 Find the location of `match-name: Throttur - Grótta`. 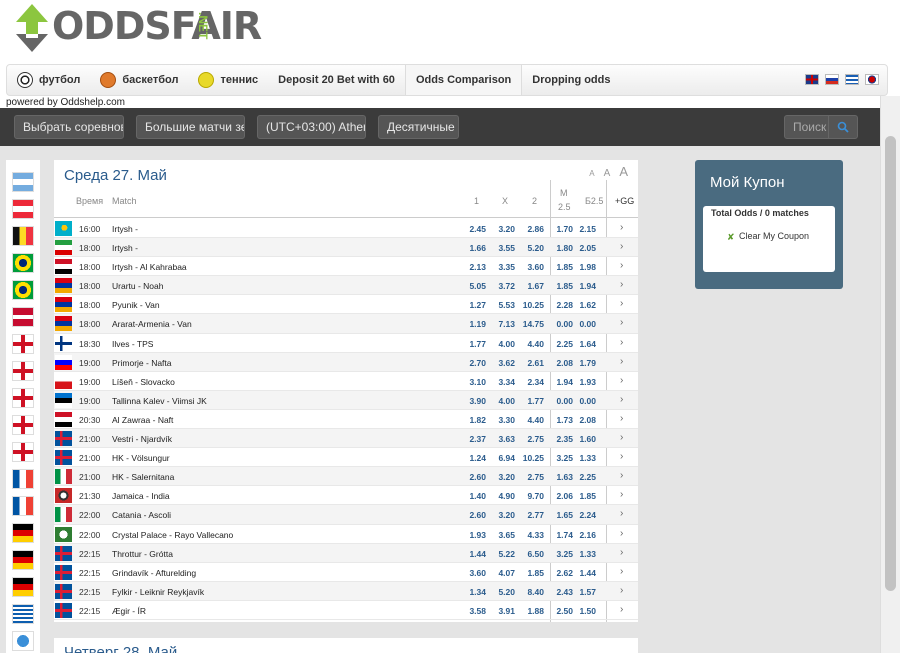

match-name: Throttur - Grótta is located at coordinates (142, 554).